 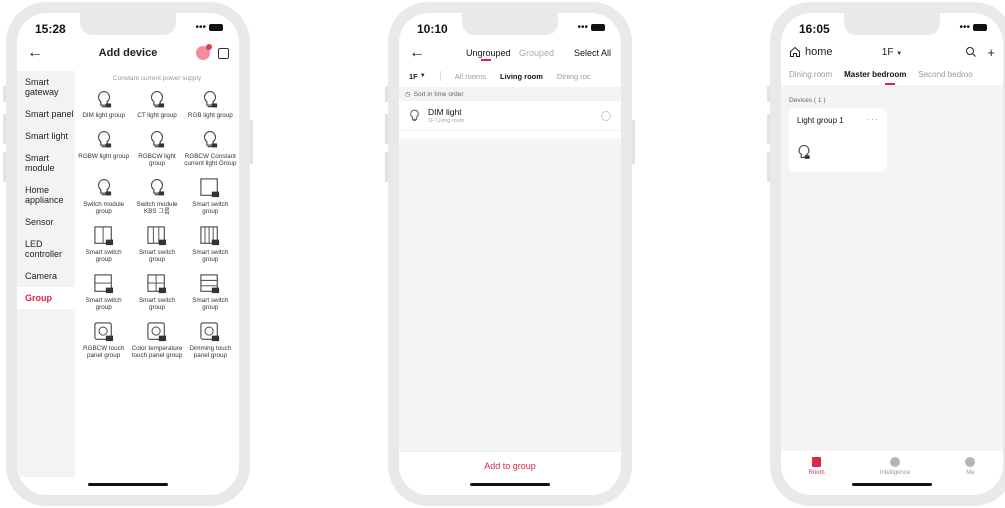 I want to click on device-type-item: CT light group, so click(x=156, y=104).